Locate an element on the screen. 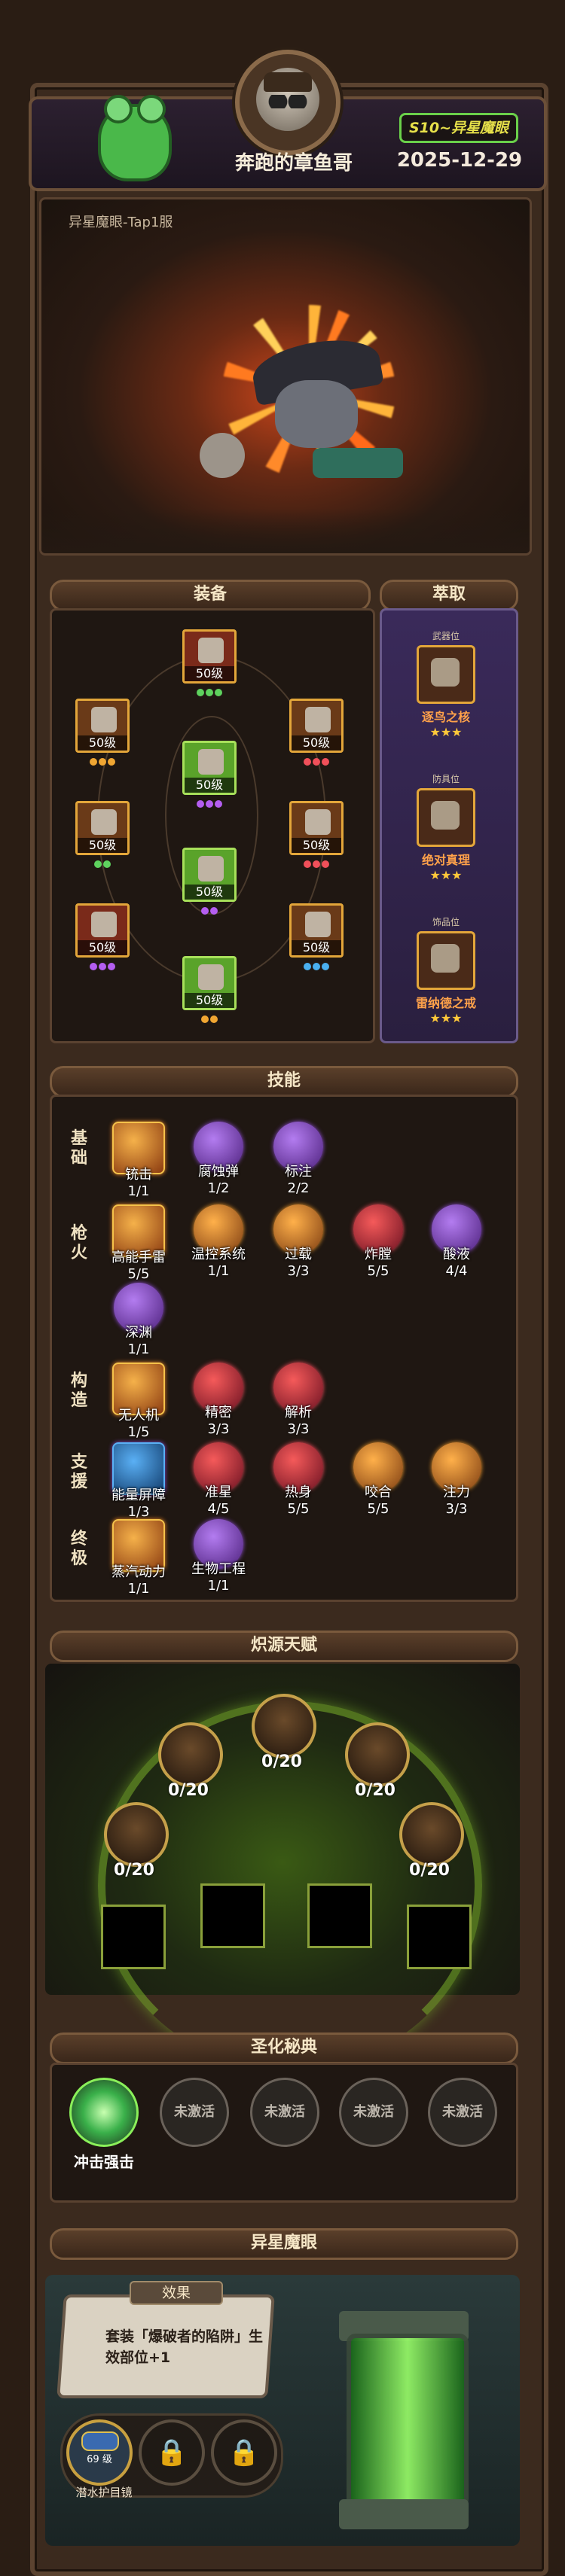 The width and height of the screenshot is (565, 2576). skill-item: 热身 5/5 is located at coordinates (298, 1480).